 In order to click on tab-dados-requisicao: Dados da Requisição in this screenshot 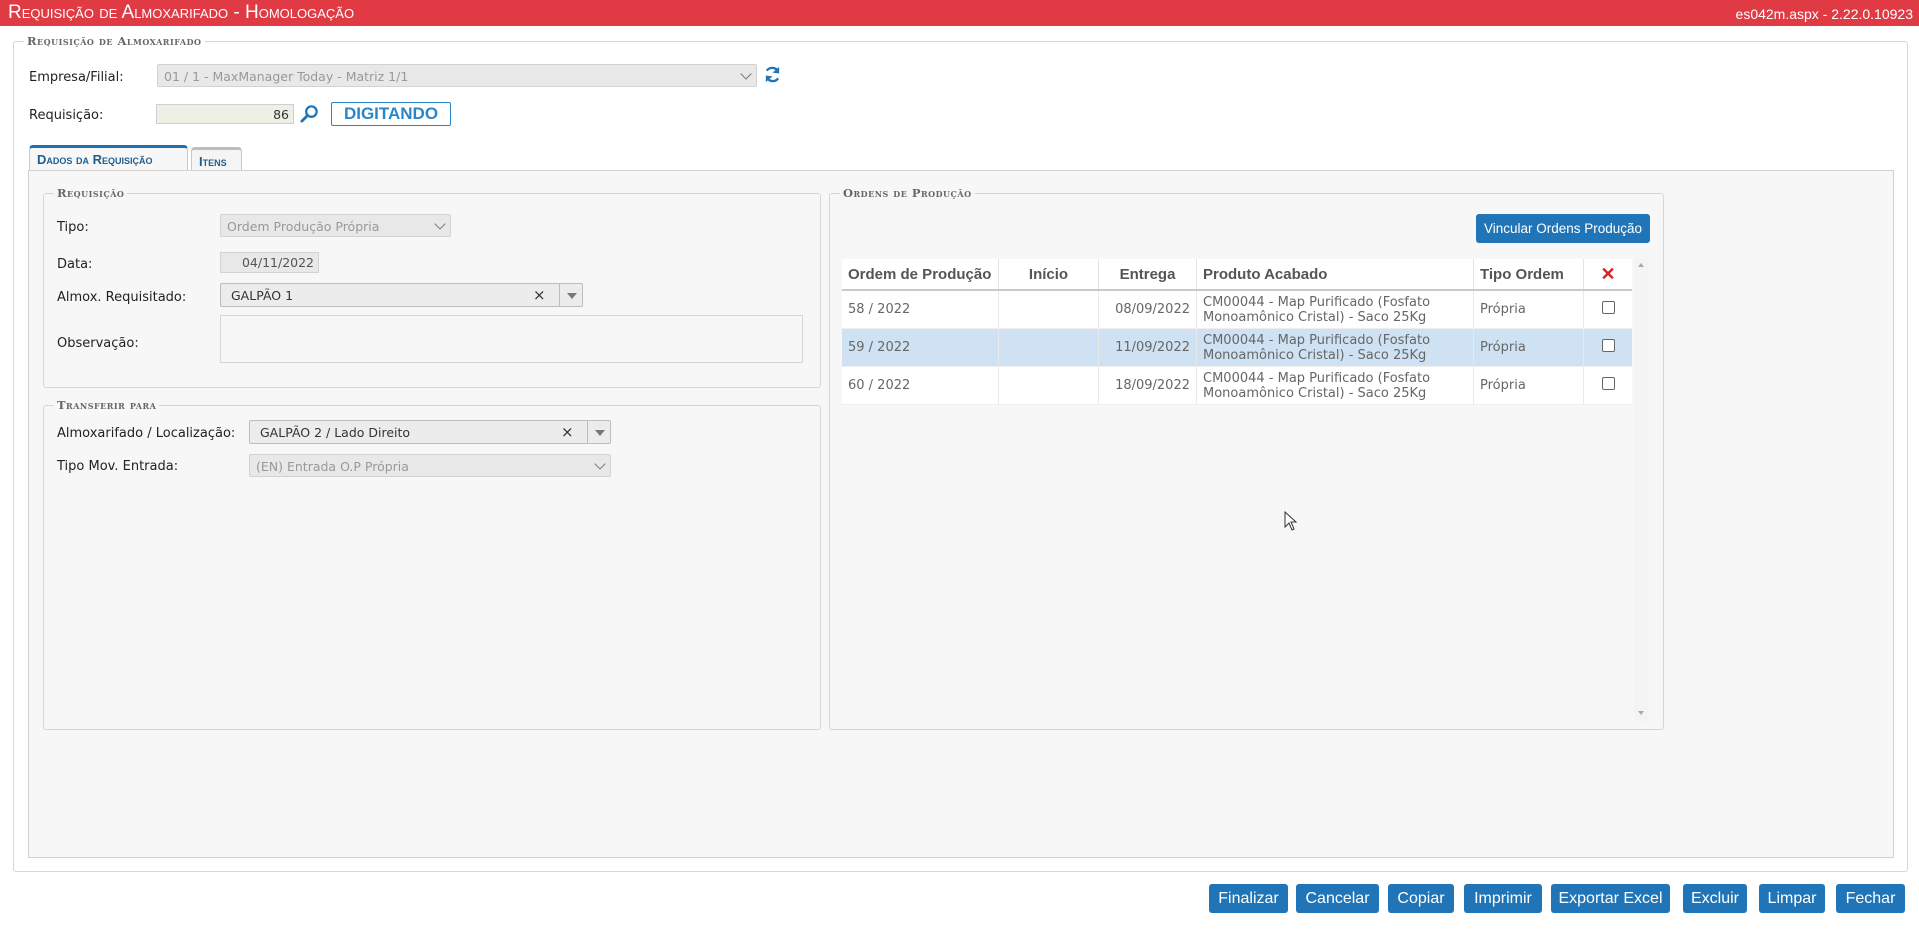, I will do `click(108, 158)`.